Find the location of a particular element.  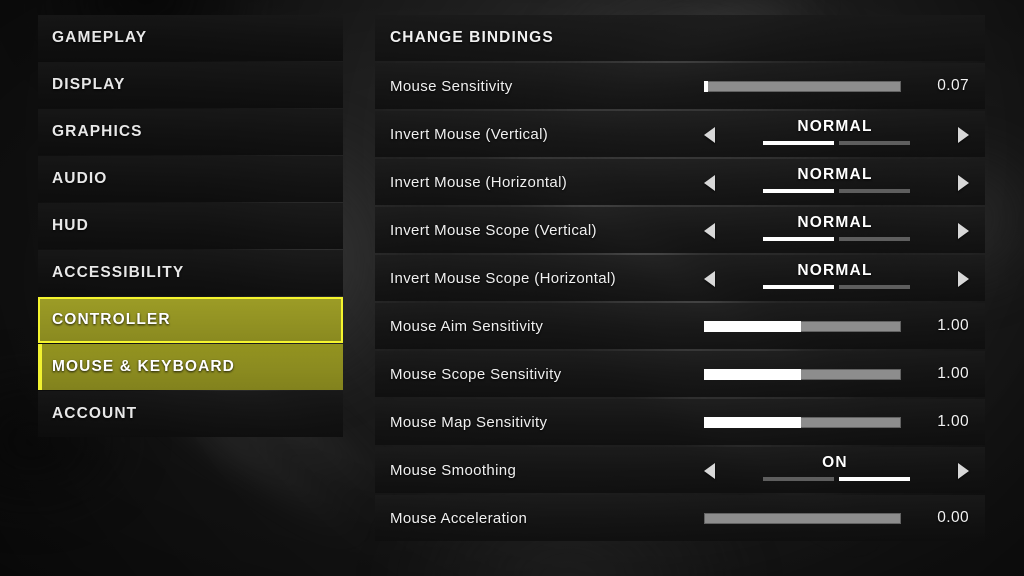

setting-row-invert-mouse-scope-vertical: Invert Mouse Scope (Vertical) NORMAL is located at coordinates (680, 230).